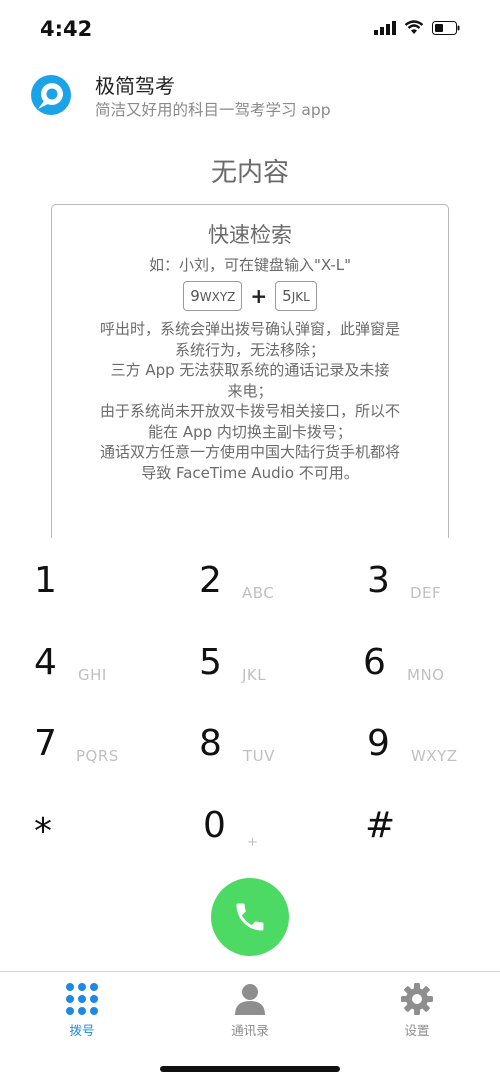 This screenshot has width=500, height=1085. Describe the element at coordinates (135, 86) in the screenshot. I see `app-title: 极简驾考` at that location.